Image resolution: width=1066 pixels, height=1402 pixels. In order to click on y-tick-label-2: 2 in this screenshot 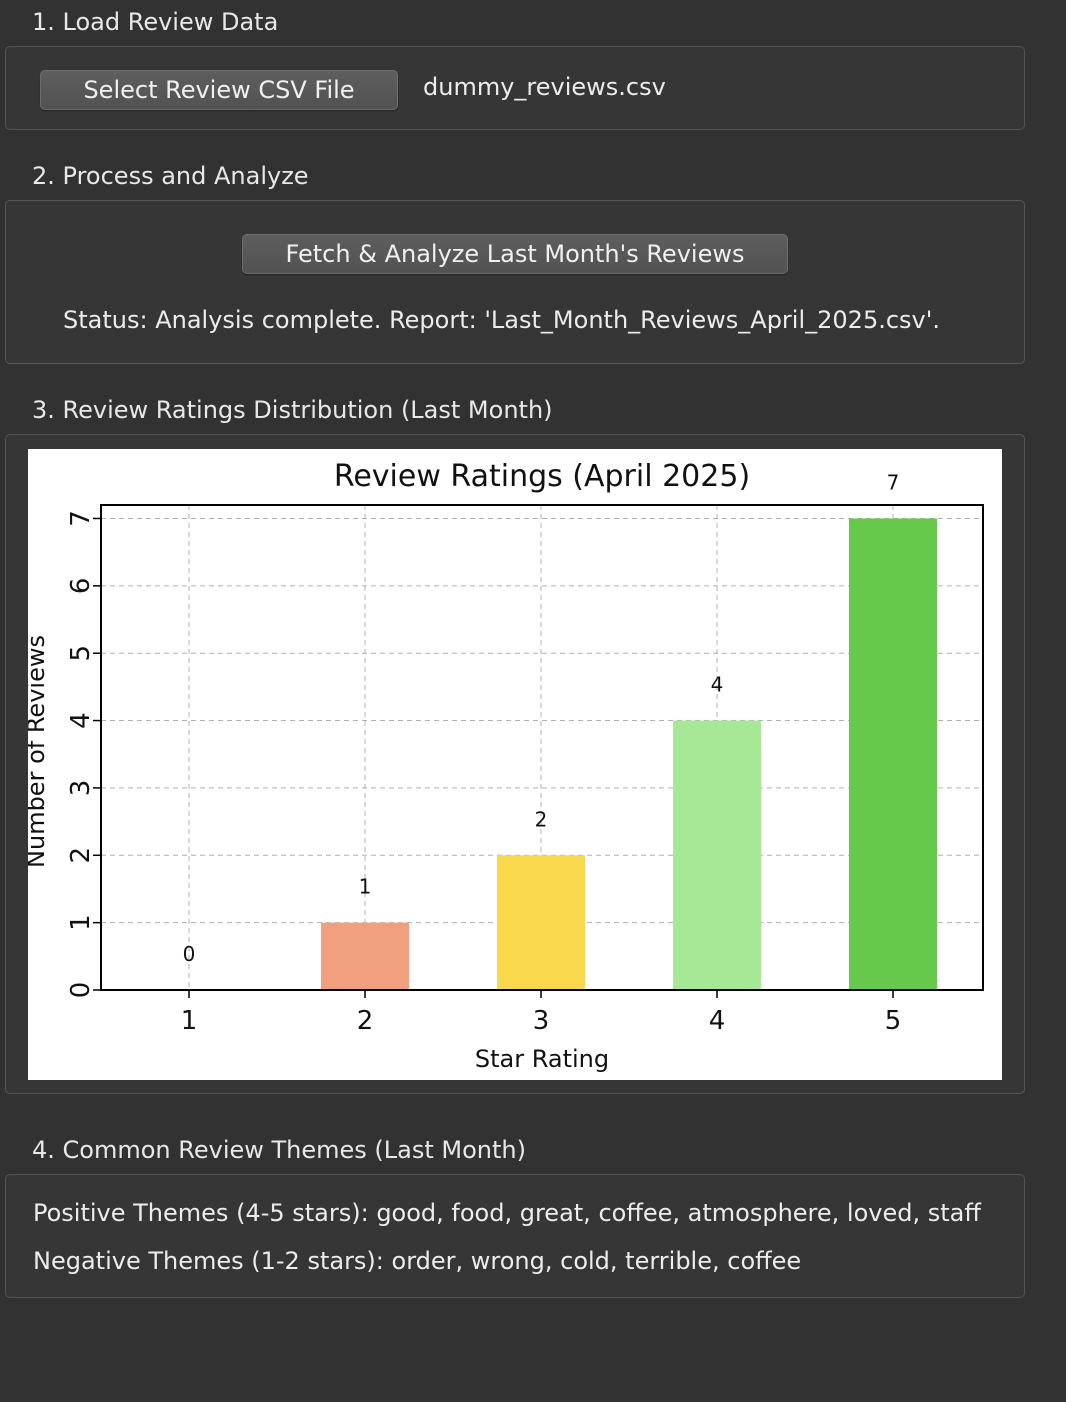, I will do `click(81, 855)`.